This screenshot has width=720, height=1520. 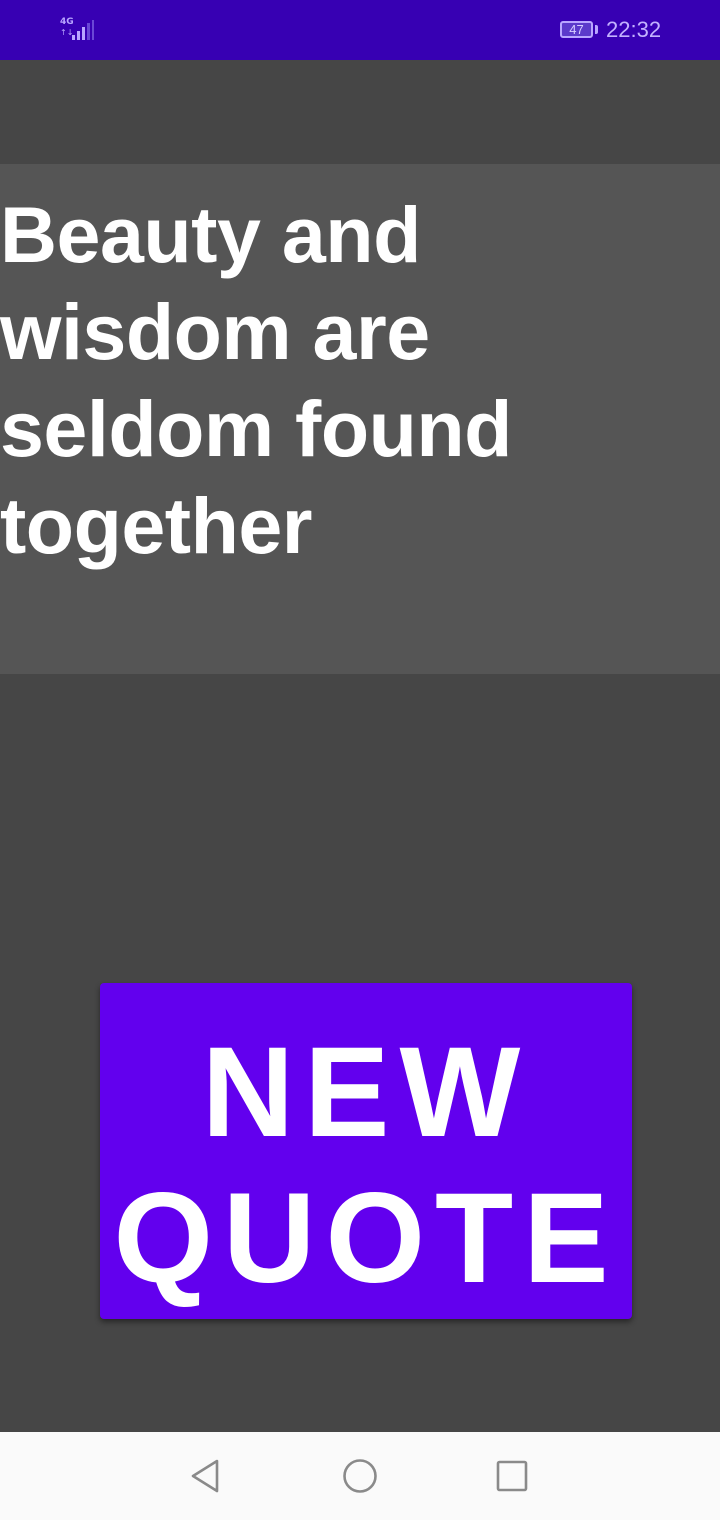 I want to click on home-circle-icon, so click(x=360, y=1476).